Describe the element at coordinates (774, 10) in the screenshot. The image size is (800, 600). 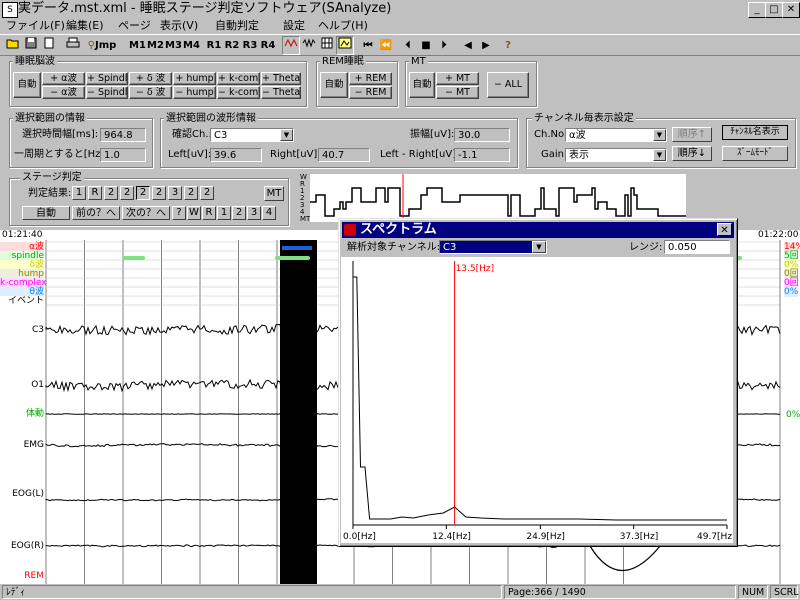
I see `maximize-button: □` at that location.